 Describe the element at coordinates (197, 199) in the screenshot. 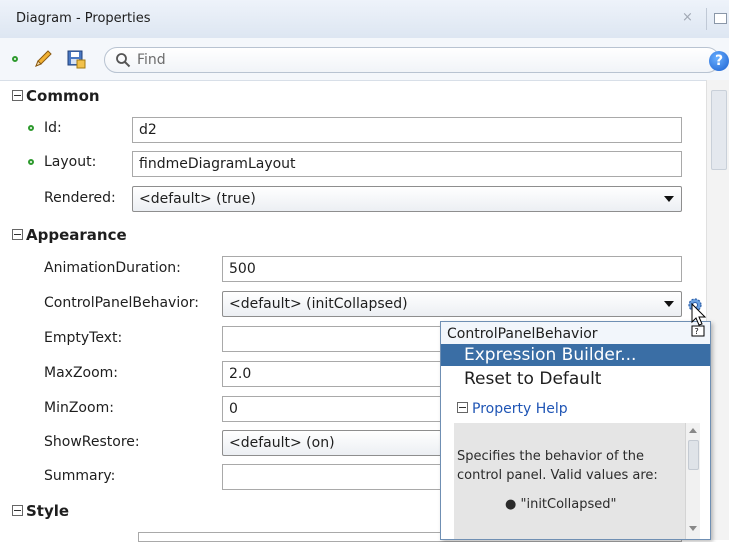

I see `rendered-value: <default> (true)` at that location.